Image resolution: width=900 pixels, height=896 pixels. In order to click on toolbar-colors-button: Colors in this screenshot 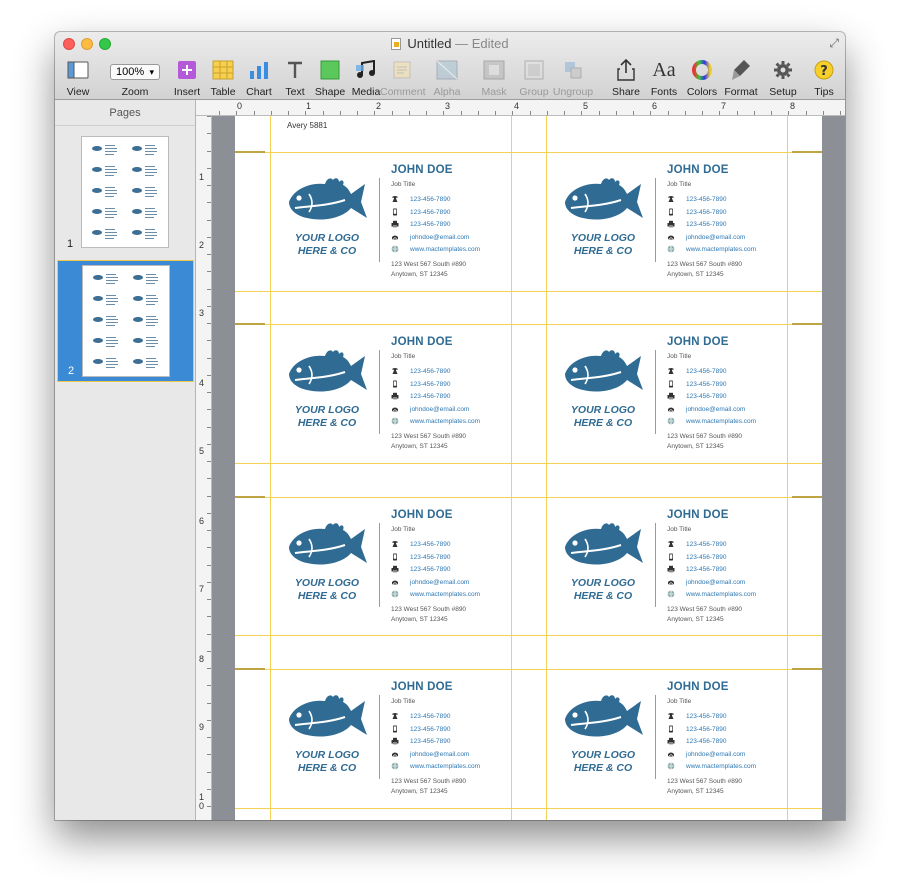, I will do `click(702, 78)`.